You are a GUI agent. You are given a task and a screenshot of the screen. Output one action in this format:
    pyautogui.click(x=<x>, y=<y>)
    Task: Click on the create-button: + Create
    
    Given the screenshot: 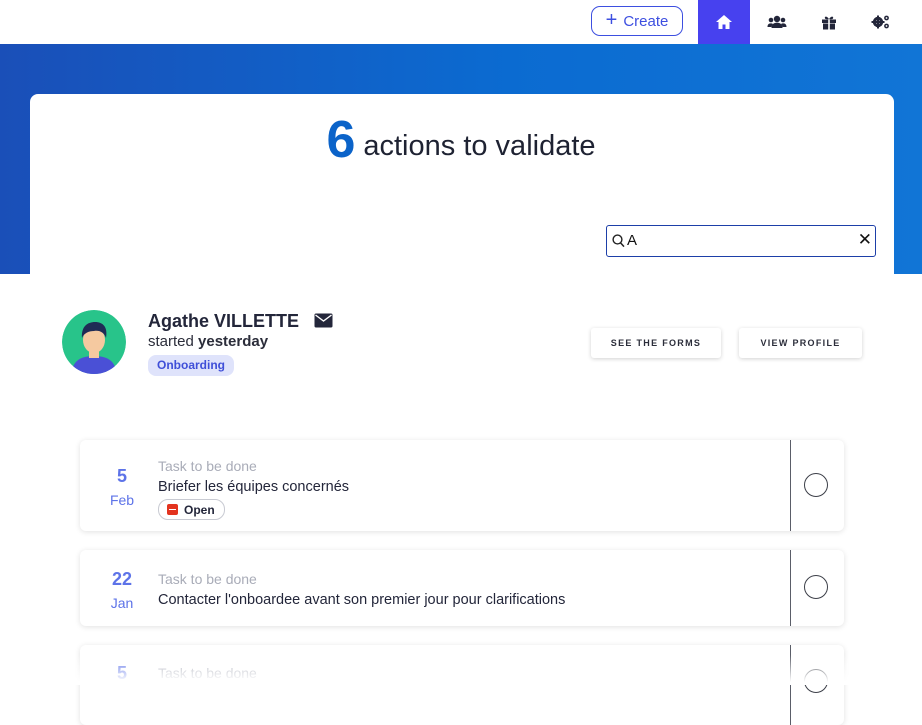 What is the action you would take?
    pyautogui.click(x=637, y=21)
    